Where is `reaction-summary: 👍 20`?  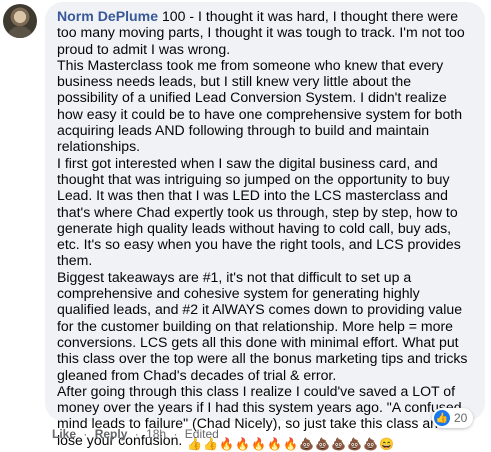 reaction-summary: 👍 20 is located at coordinates (453, 418).